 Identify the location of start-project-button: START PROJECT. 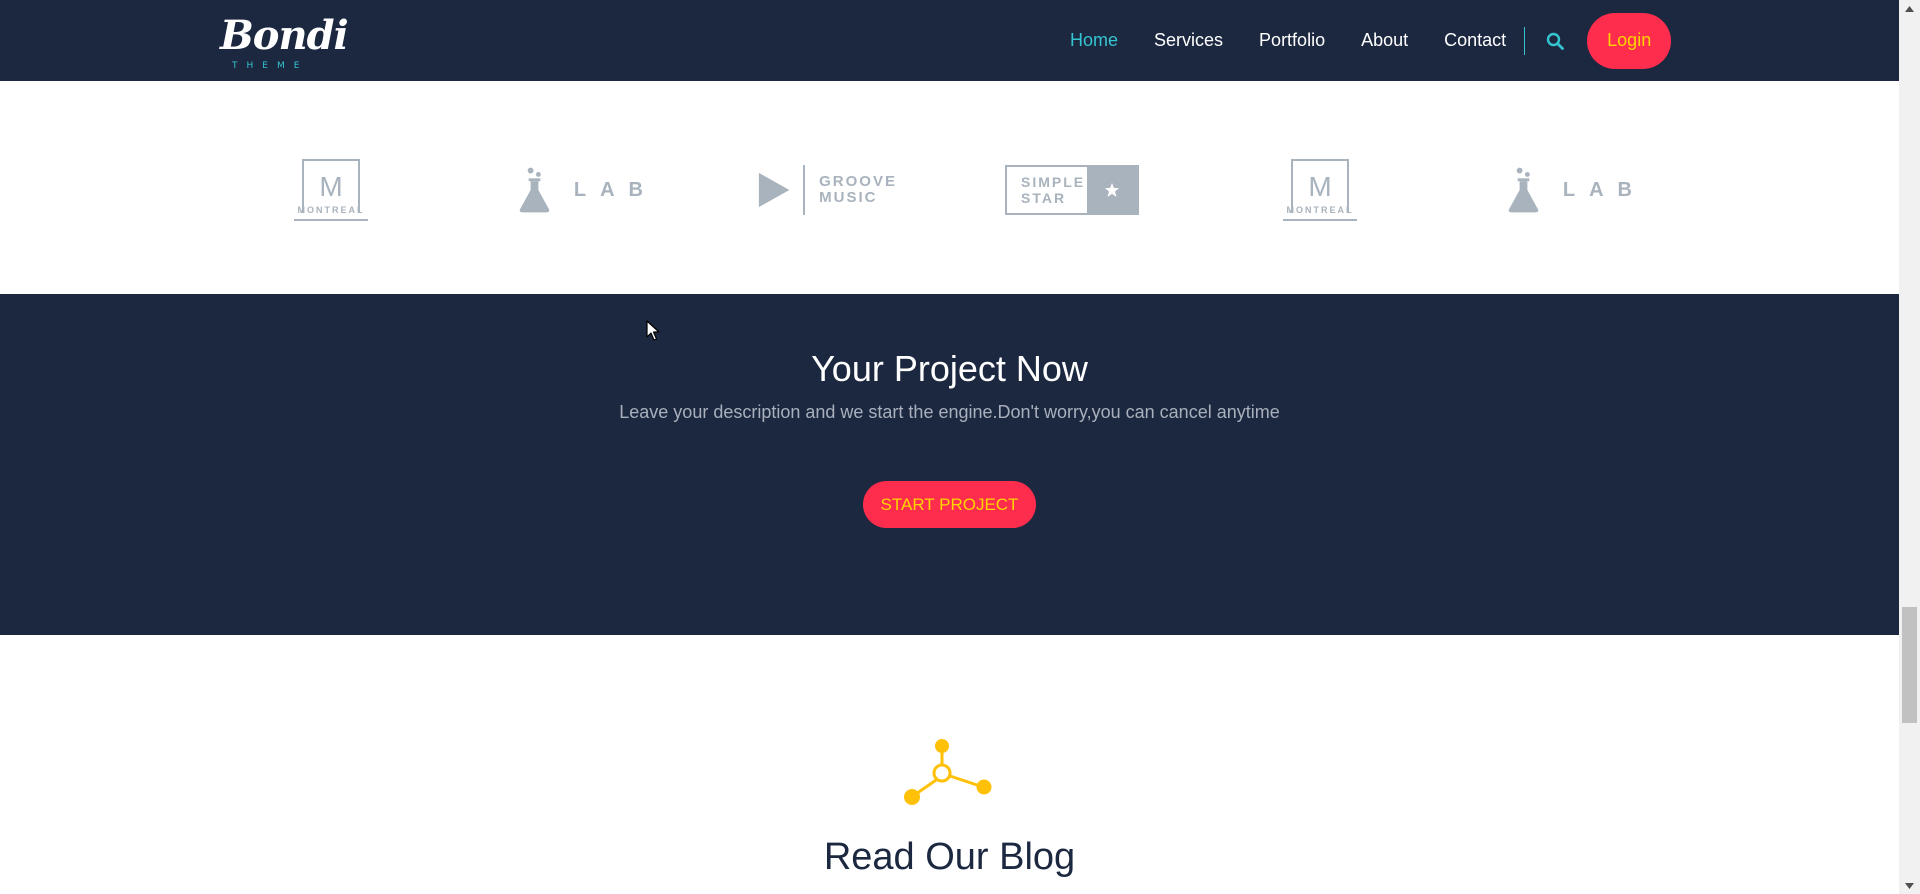
(949, 504).